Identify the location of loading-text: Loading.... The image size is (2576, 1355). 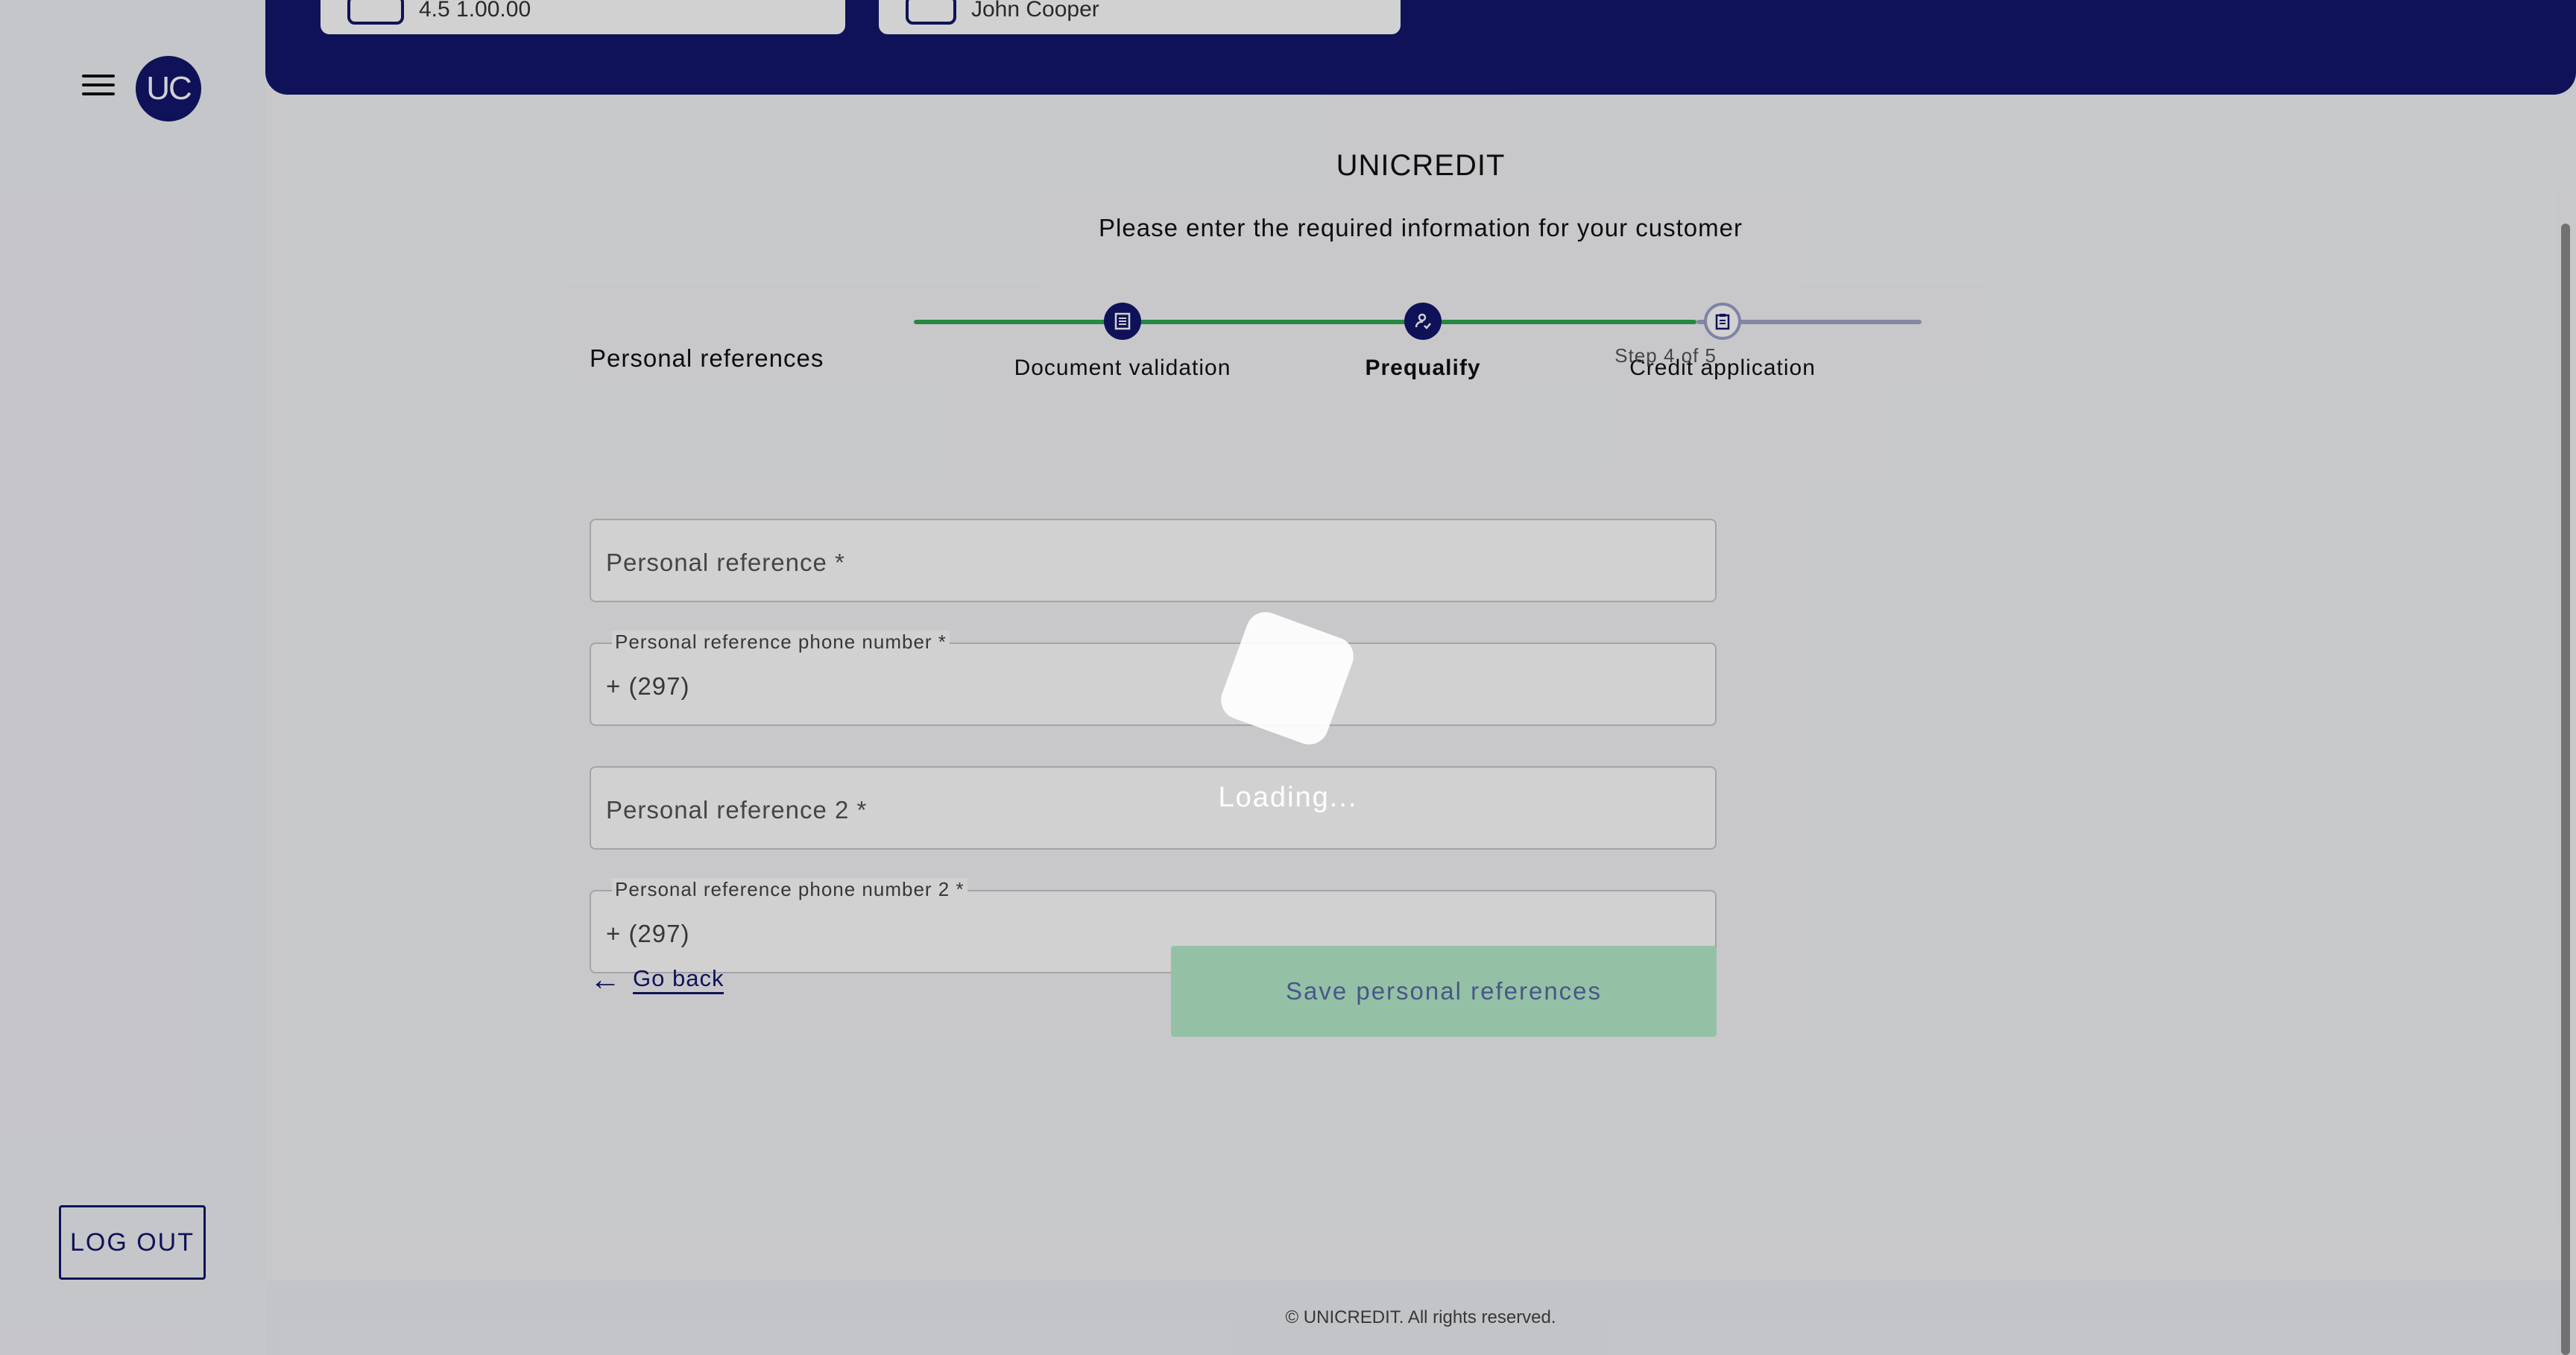
(1288, 798).